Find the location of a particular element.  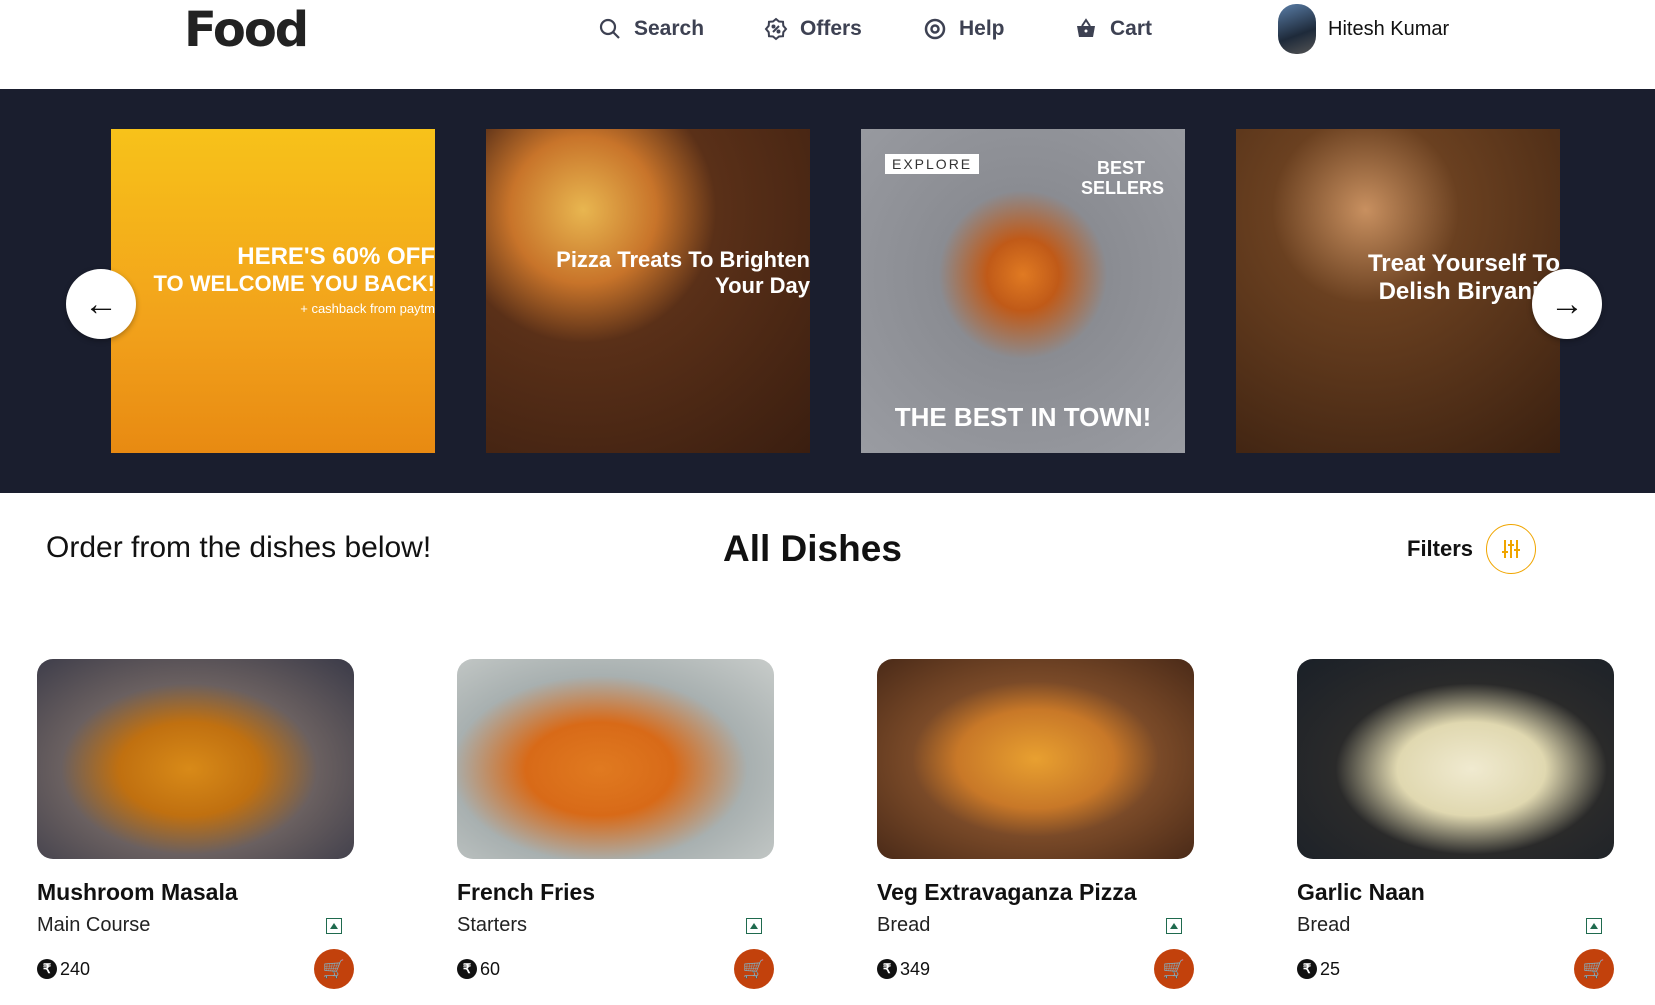

dish-name: Veg Extravaganza Pizza is located at coordinates (1007, 892).